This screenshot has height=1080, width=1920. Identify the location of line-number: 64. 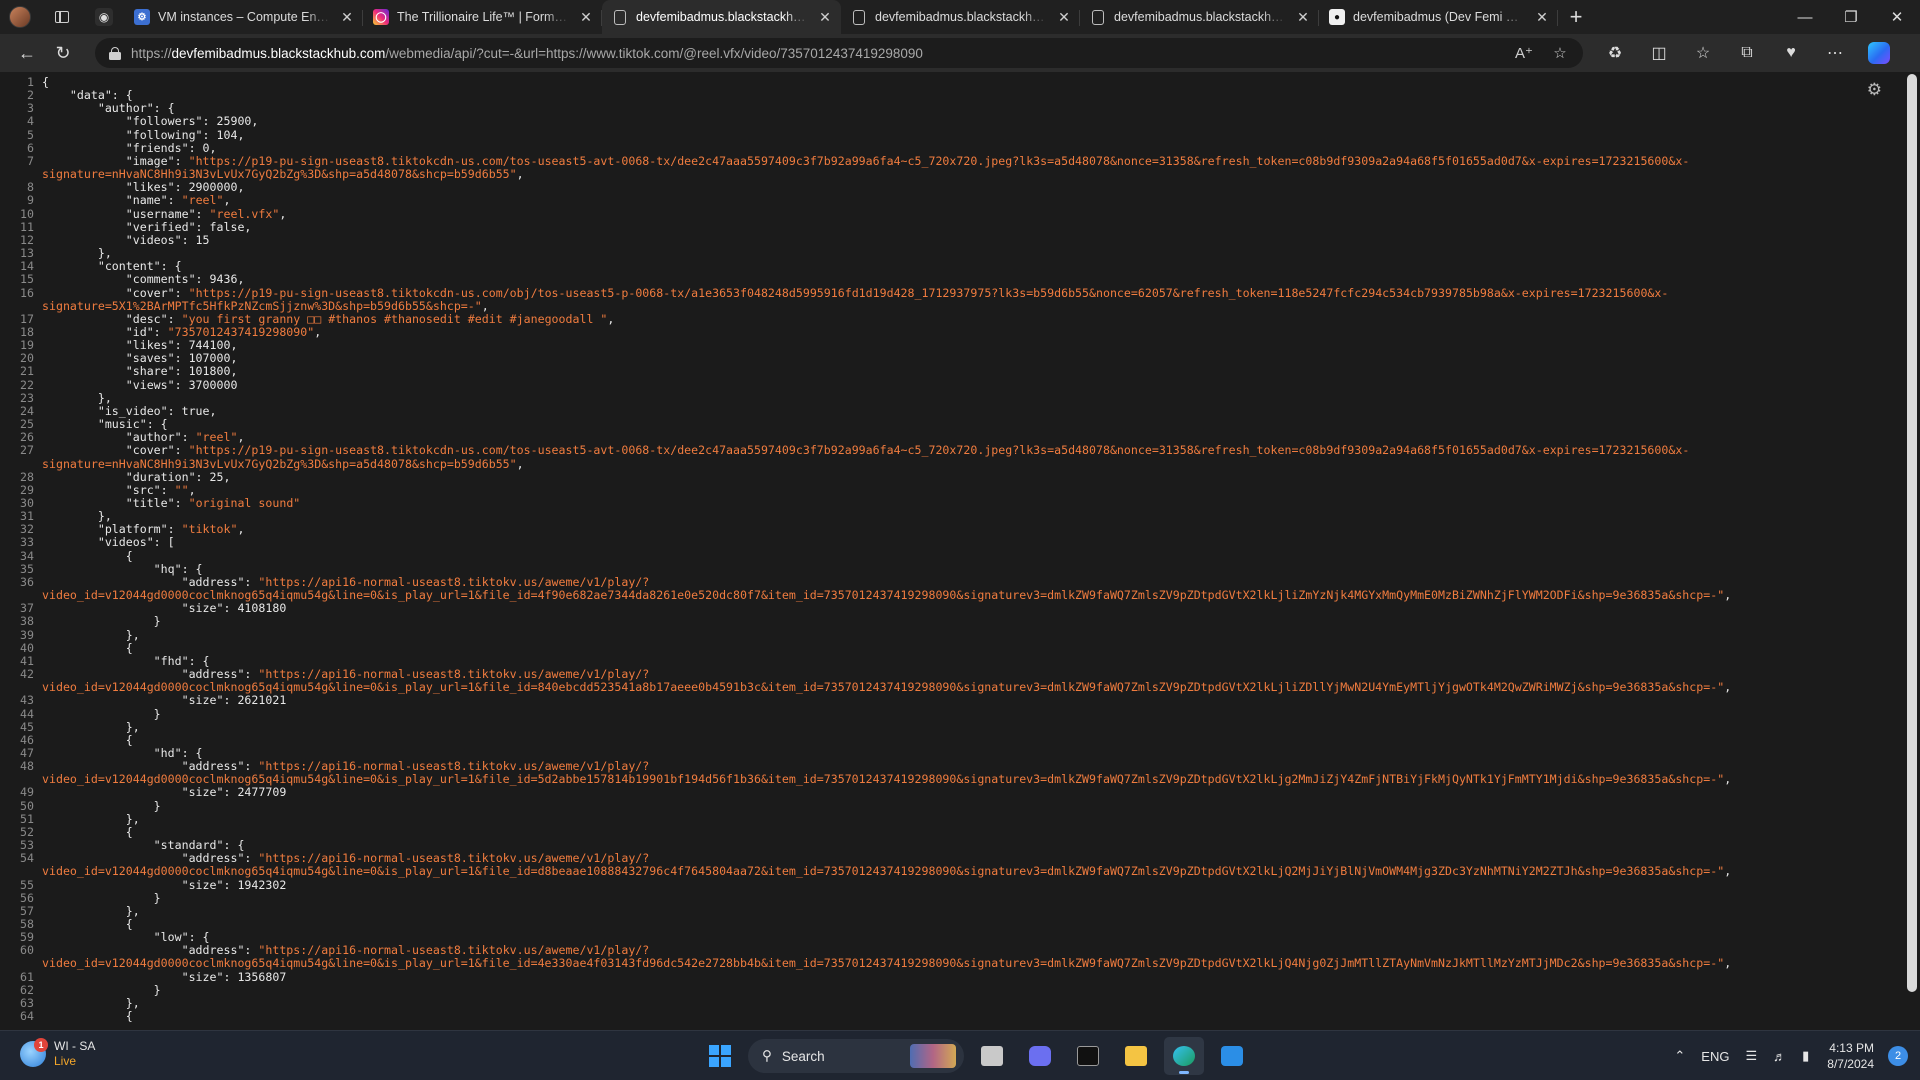
(27, 1016).